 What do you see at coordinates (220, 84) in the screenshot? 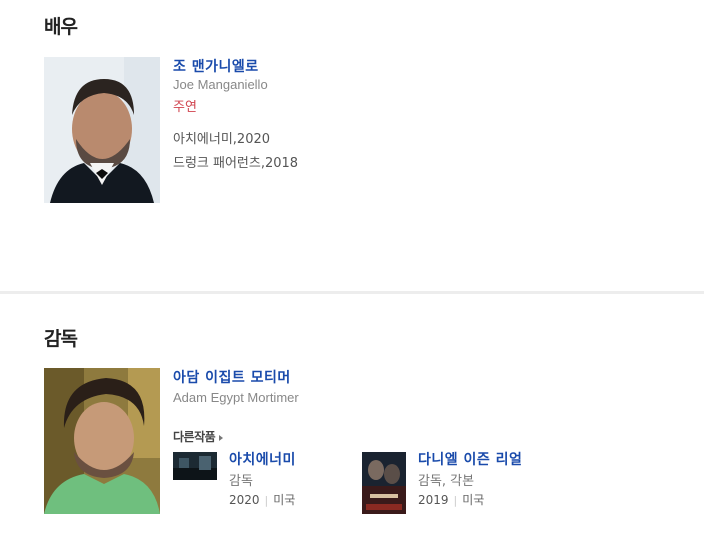
I see `actor-name-en: Joe Manganiello` at bounding box center [220, 84].